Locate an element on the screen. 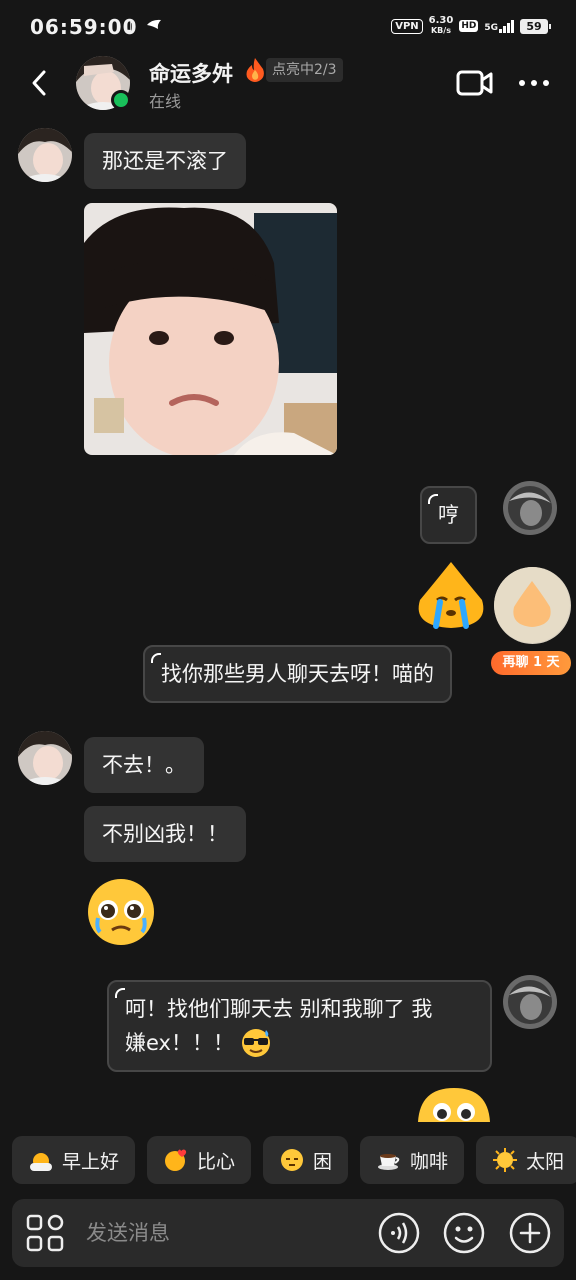 This screenshot has height=1280, width=576. streak-badge: 点亮中2/3 is located at coordinates (304, 70).